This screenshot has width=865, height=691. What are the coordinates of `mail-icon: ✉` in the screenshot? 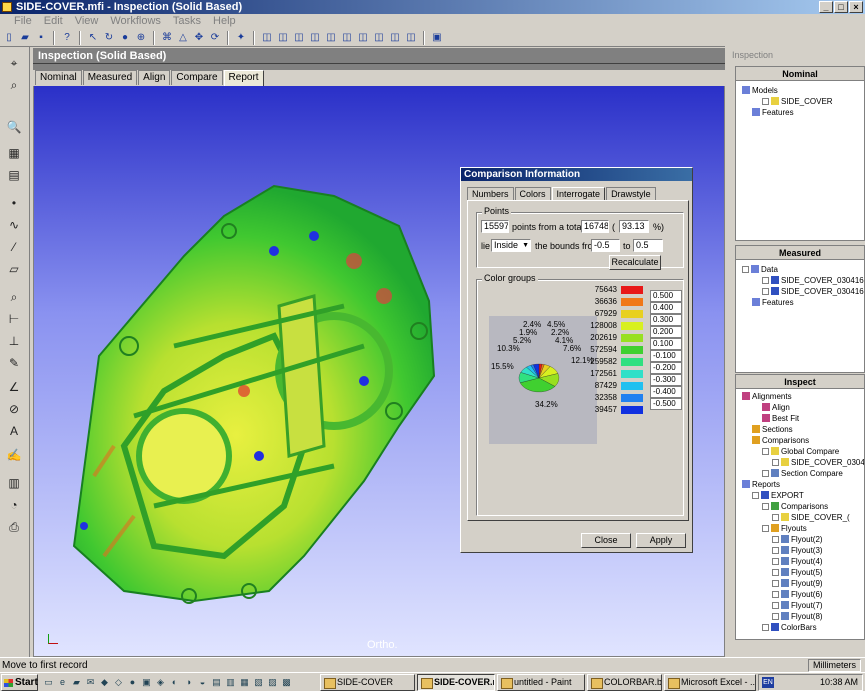 It's located at (90, 682).